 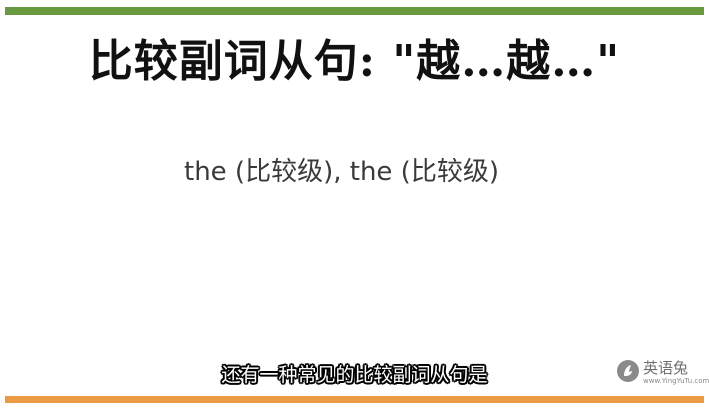 What do you see at coordinates (676, 381) in the screenshot?
I see `brand-url: www.YingYuTu.com` at bounding box center [676, 381].